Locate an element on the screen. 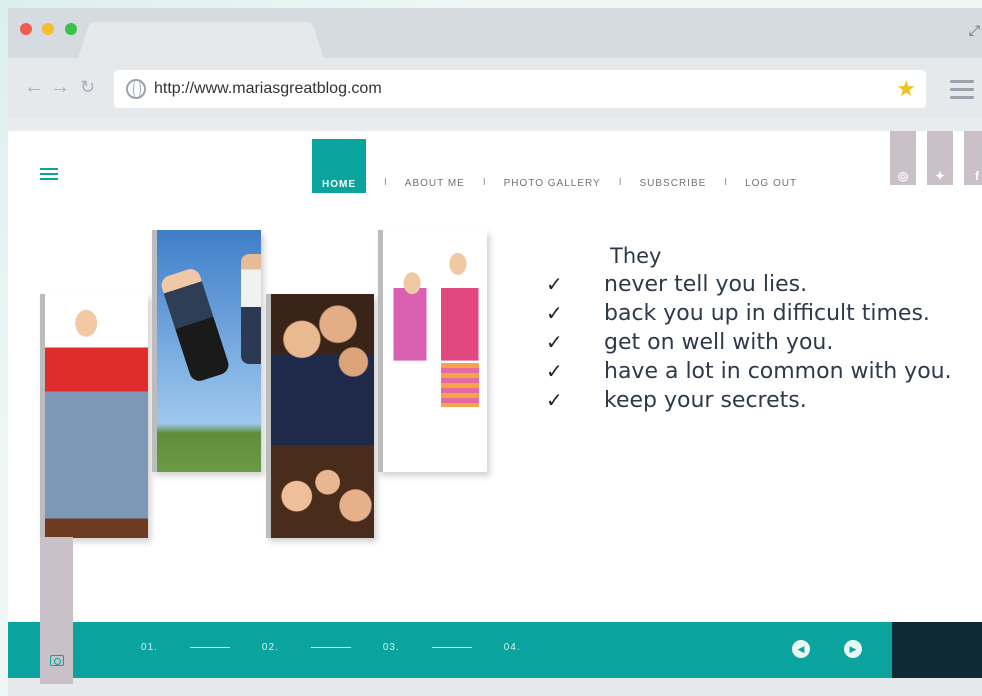 Image resolution: width=982 pixels, height=696 pixels. back-arrow-icon: ← is located at coordinates (34, 87).